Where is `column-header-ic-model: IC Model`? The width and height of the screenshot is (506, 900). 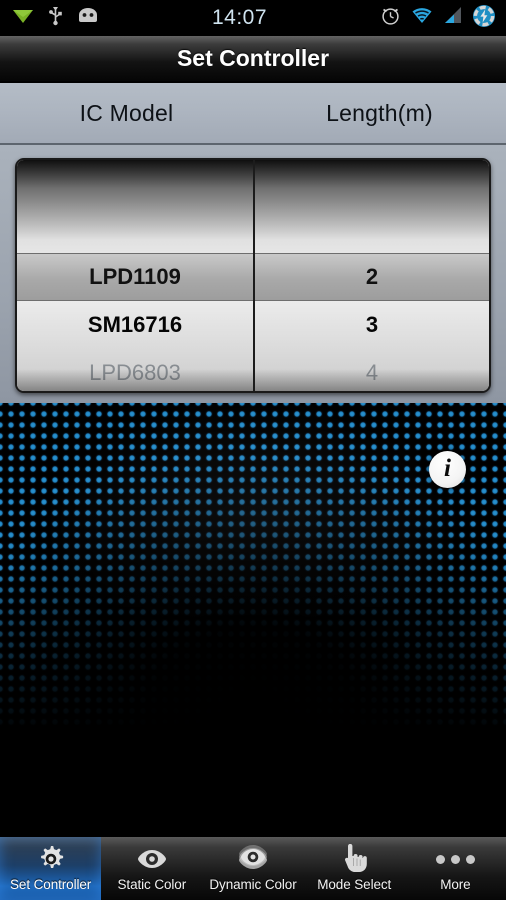
column-header-ic-model: IC Model is located at coordinates (126, 112).